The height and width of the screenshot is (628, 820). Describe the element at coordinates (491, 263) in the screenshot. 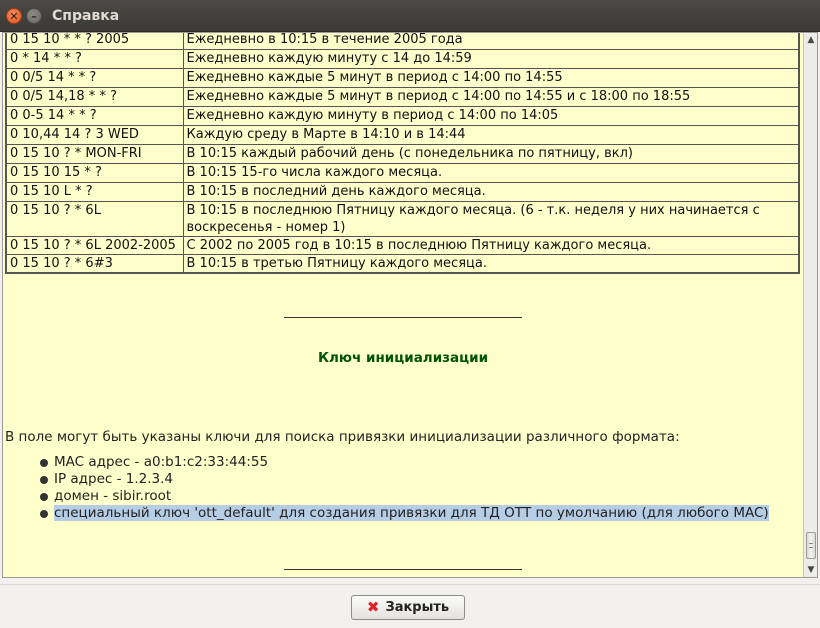

I see `cron-description: В 10:15 в третью Пятницу каждого месяца.` at that location.